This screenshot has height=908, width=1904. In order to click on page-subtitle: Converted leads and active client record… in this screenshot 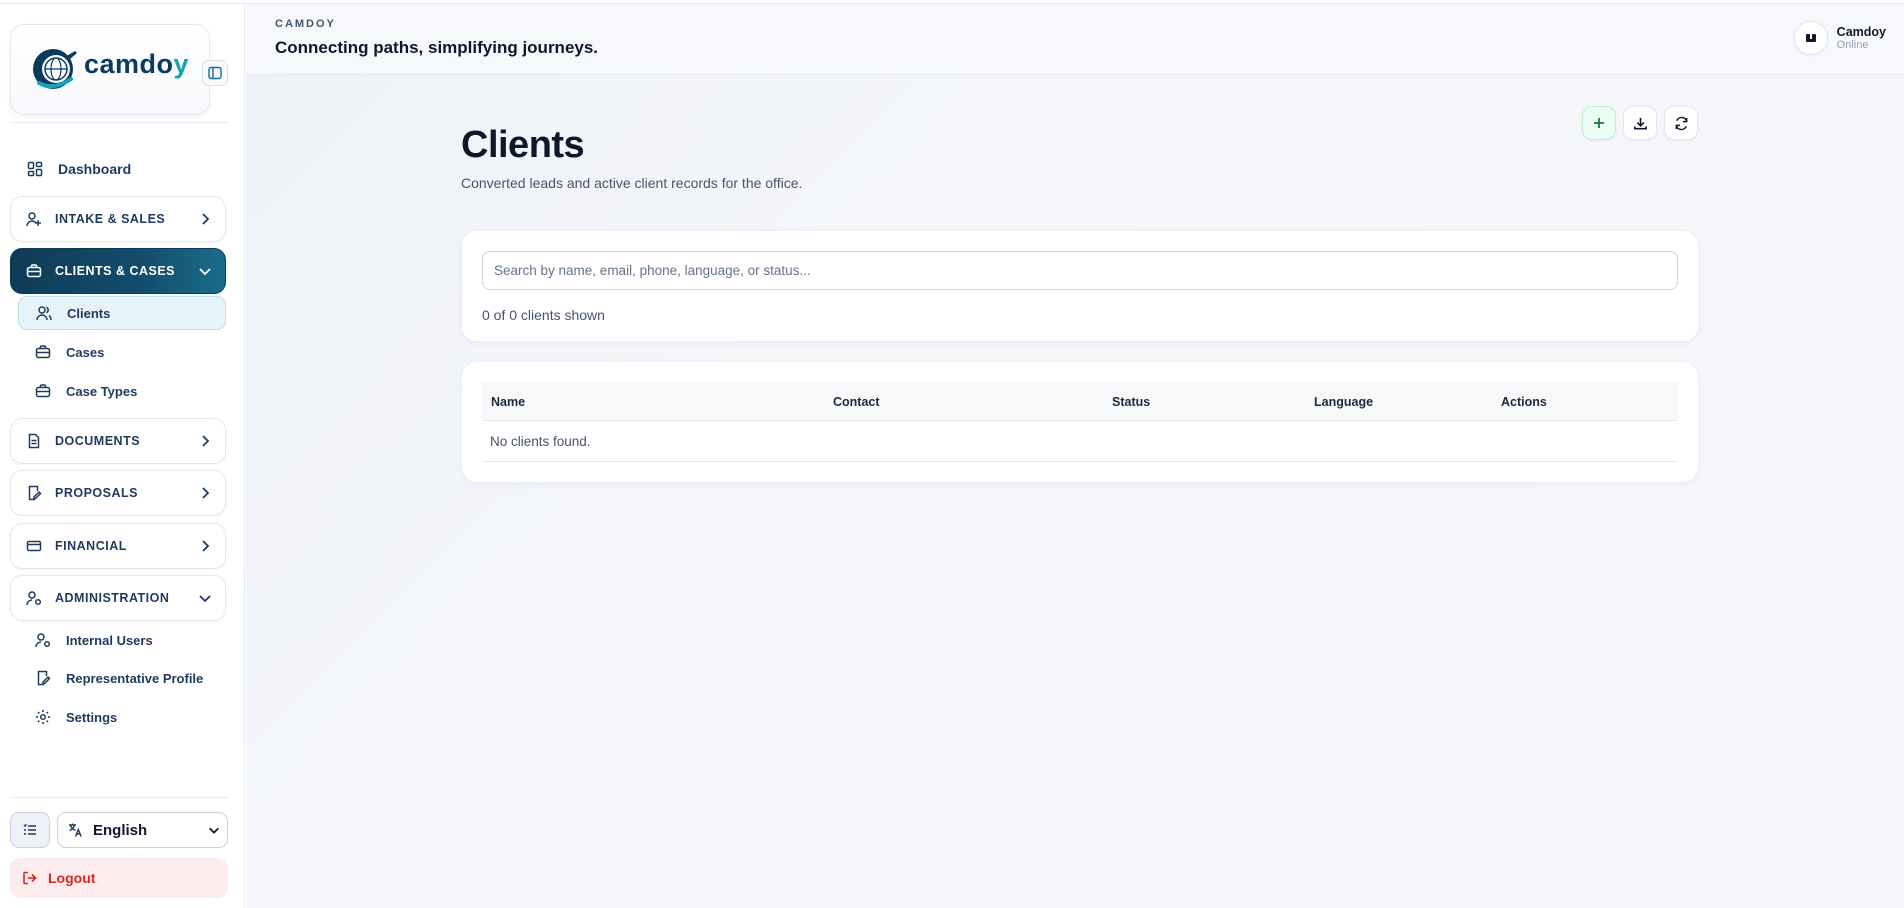, I will do `click(632, 183)`.